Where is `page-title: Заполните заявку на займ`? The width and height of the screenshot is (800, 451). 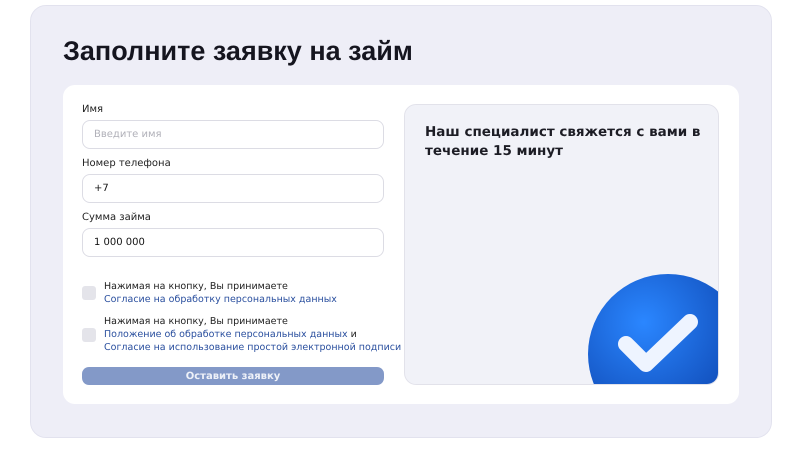 page-title: Заполните заявку на займ is located at coordinates (238, 51).